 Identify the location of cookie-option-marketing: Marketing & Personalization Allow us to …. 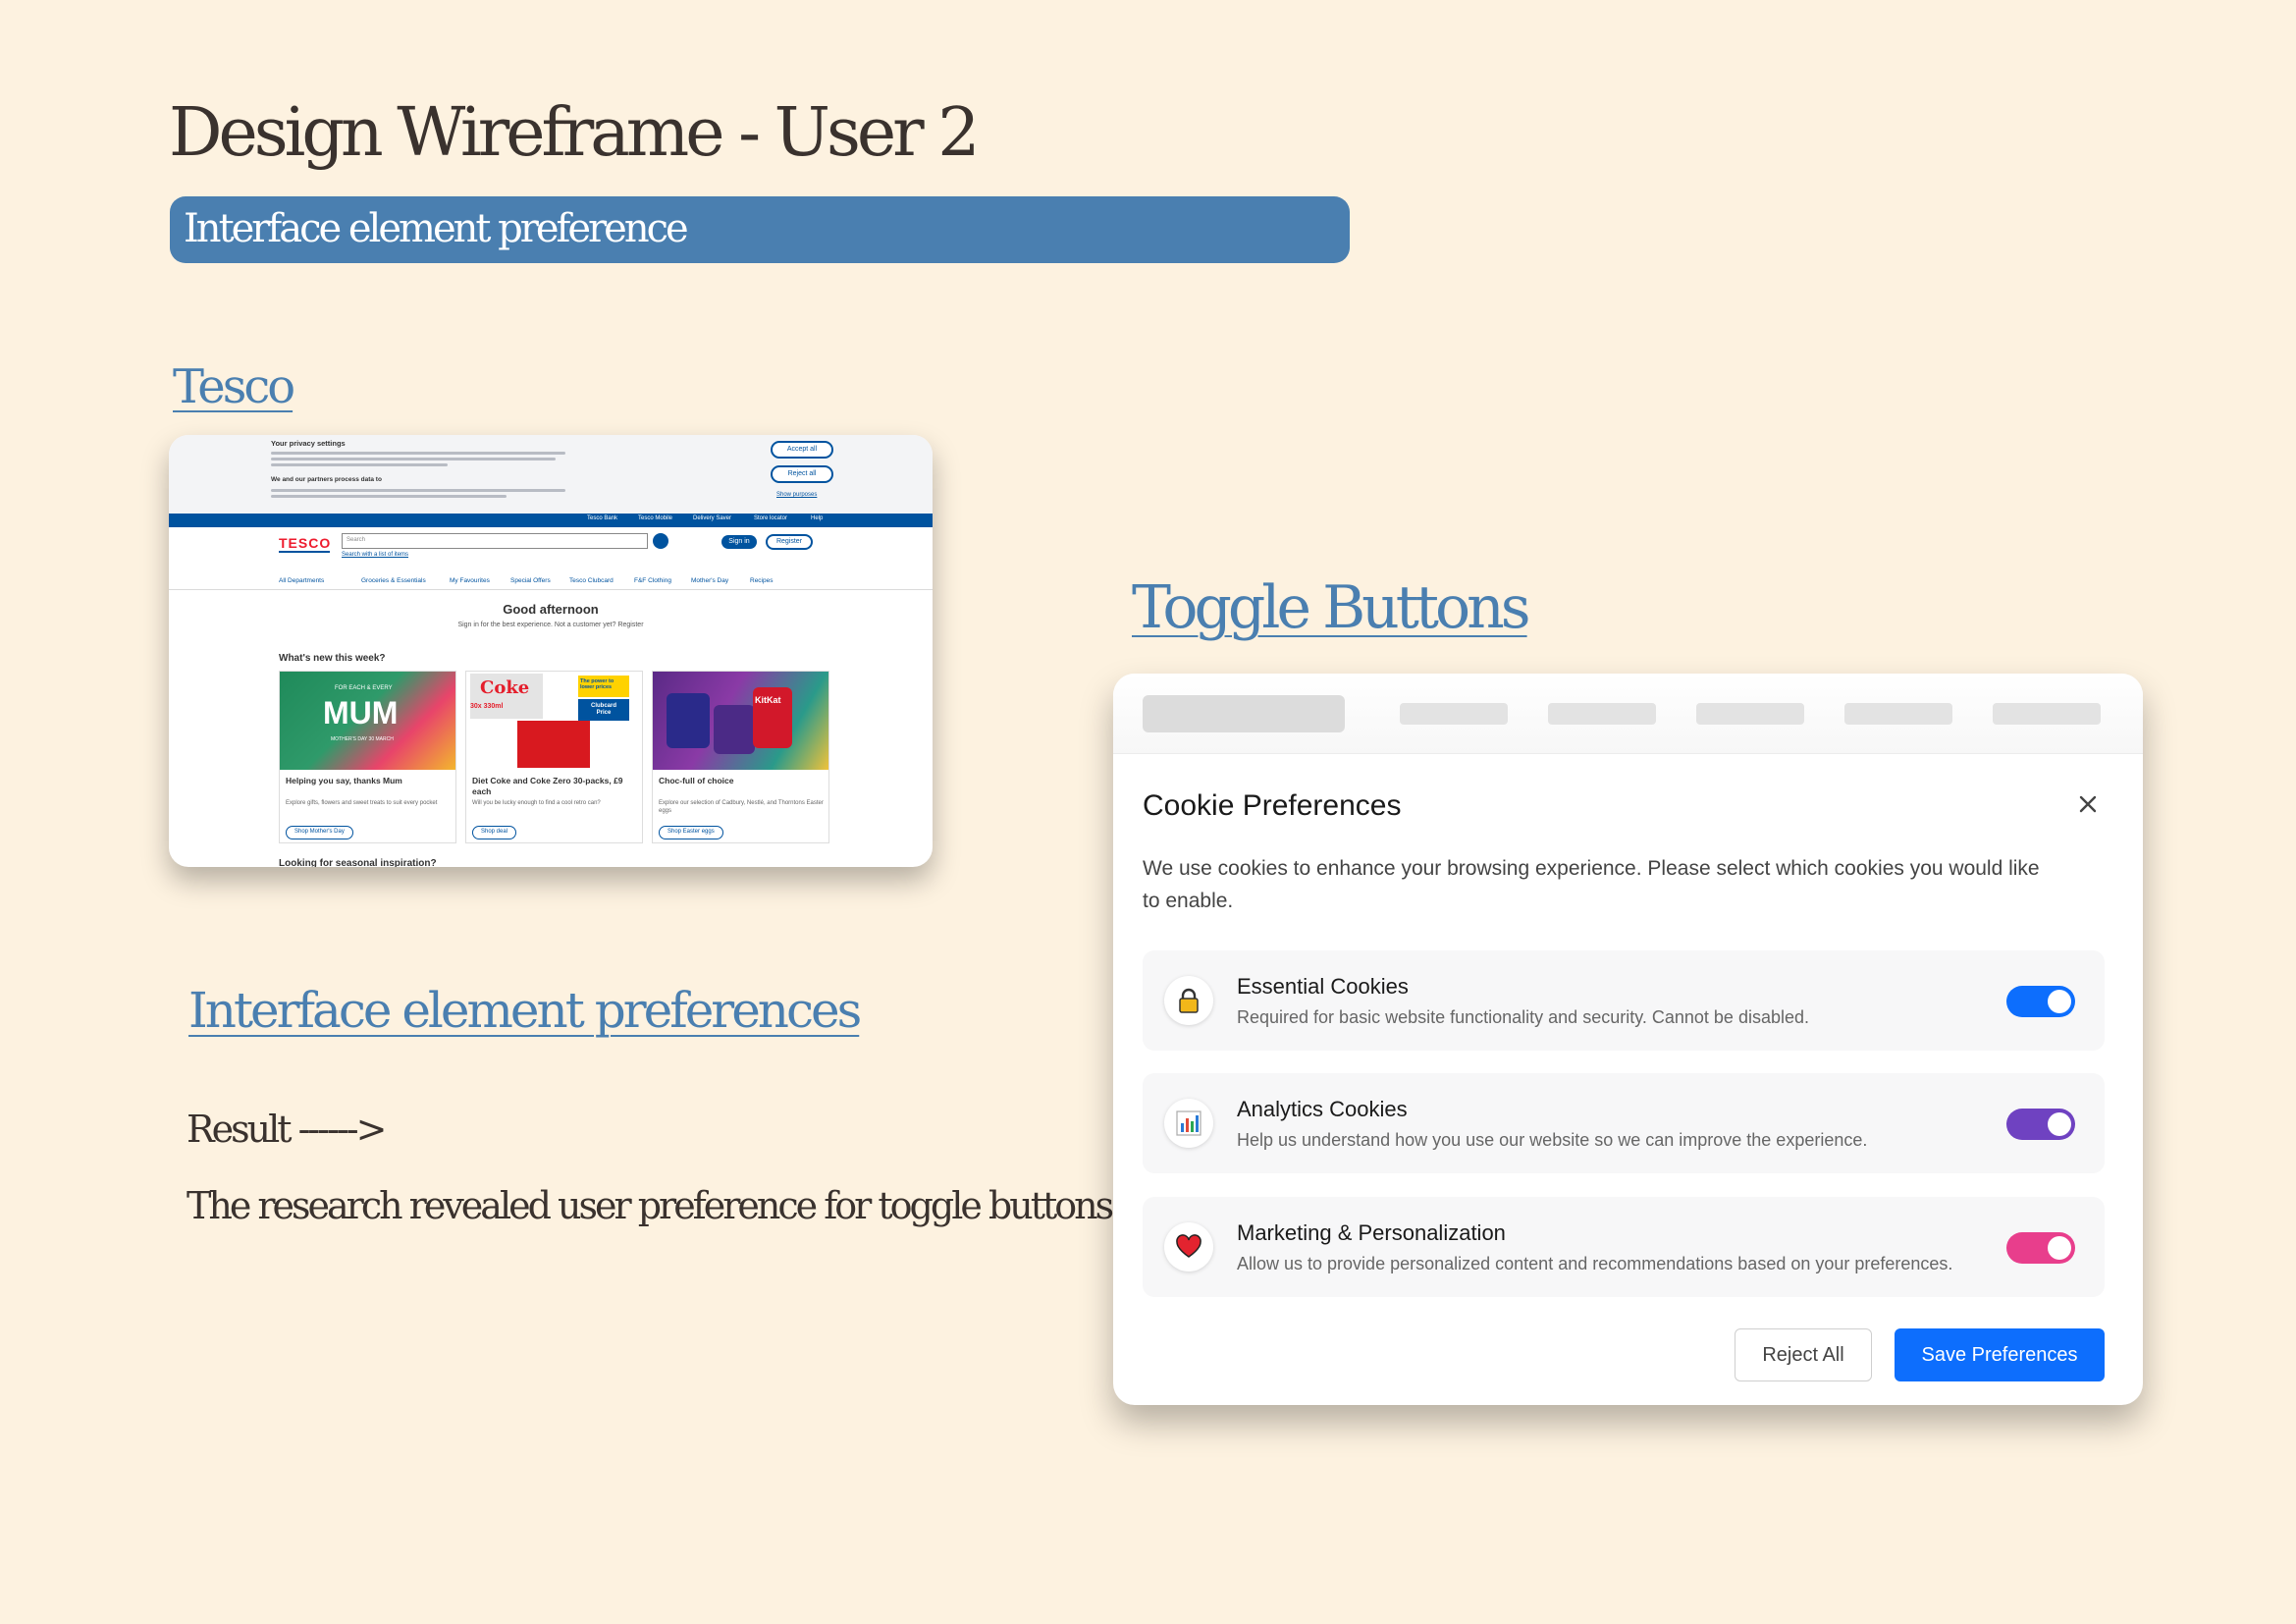
(1624, 1247).